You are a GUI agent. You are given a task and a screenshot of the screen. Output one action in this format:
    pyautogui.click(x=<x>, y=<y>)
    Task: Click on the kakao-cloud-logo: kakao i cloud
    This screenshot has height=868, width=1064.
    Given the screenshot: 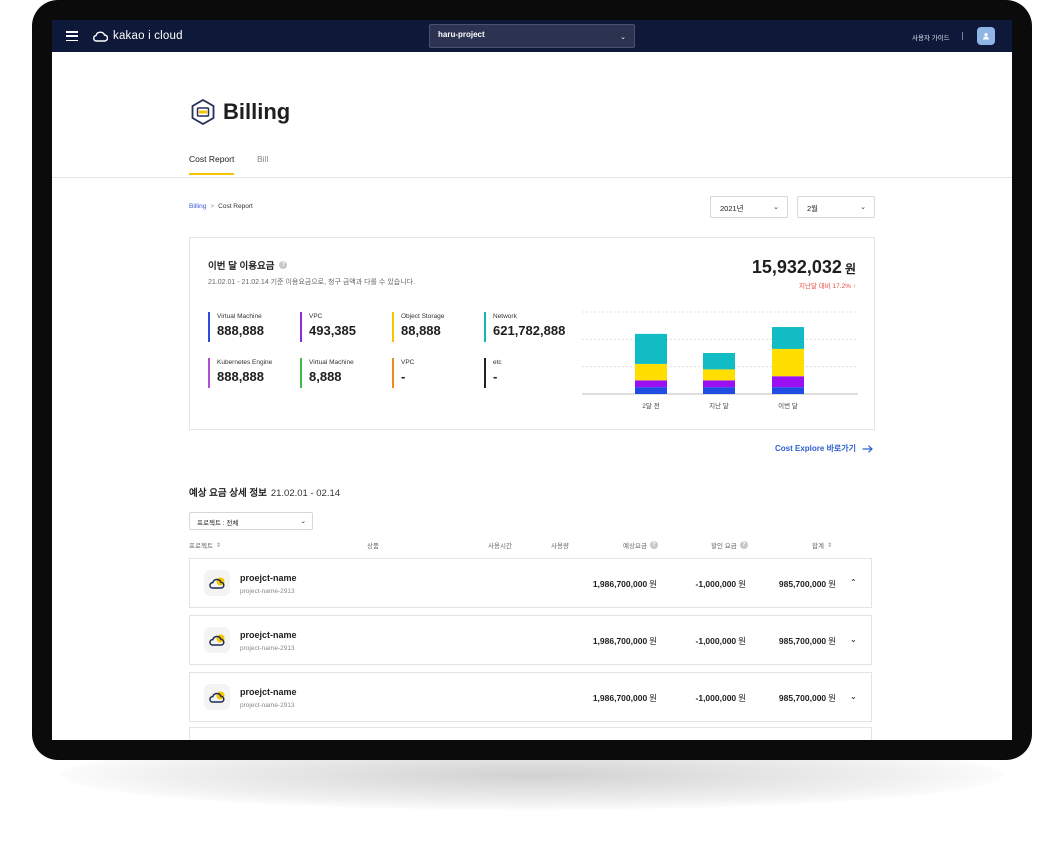 What is the action you would take?
    pyautogui.click(x=137, y=36)
    